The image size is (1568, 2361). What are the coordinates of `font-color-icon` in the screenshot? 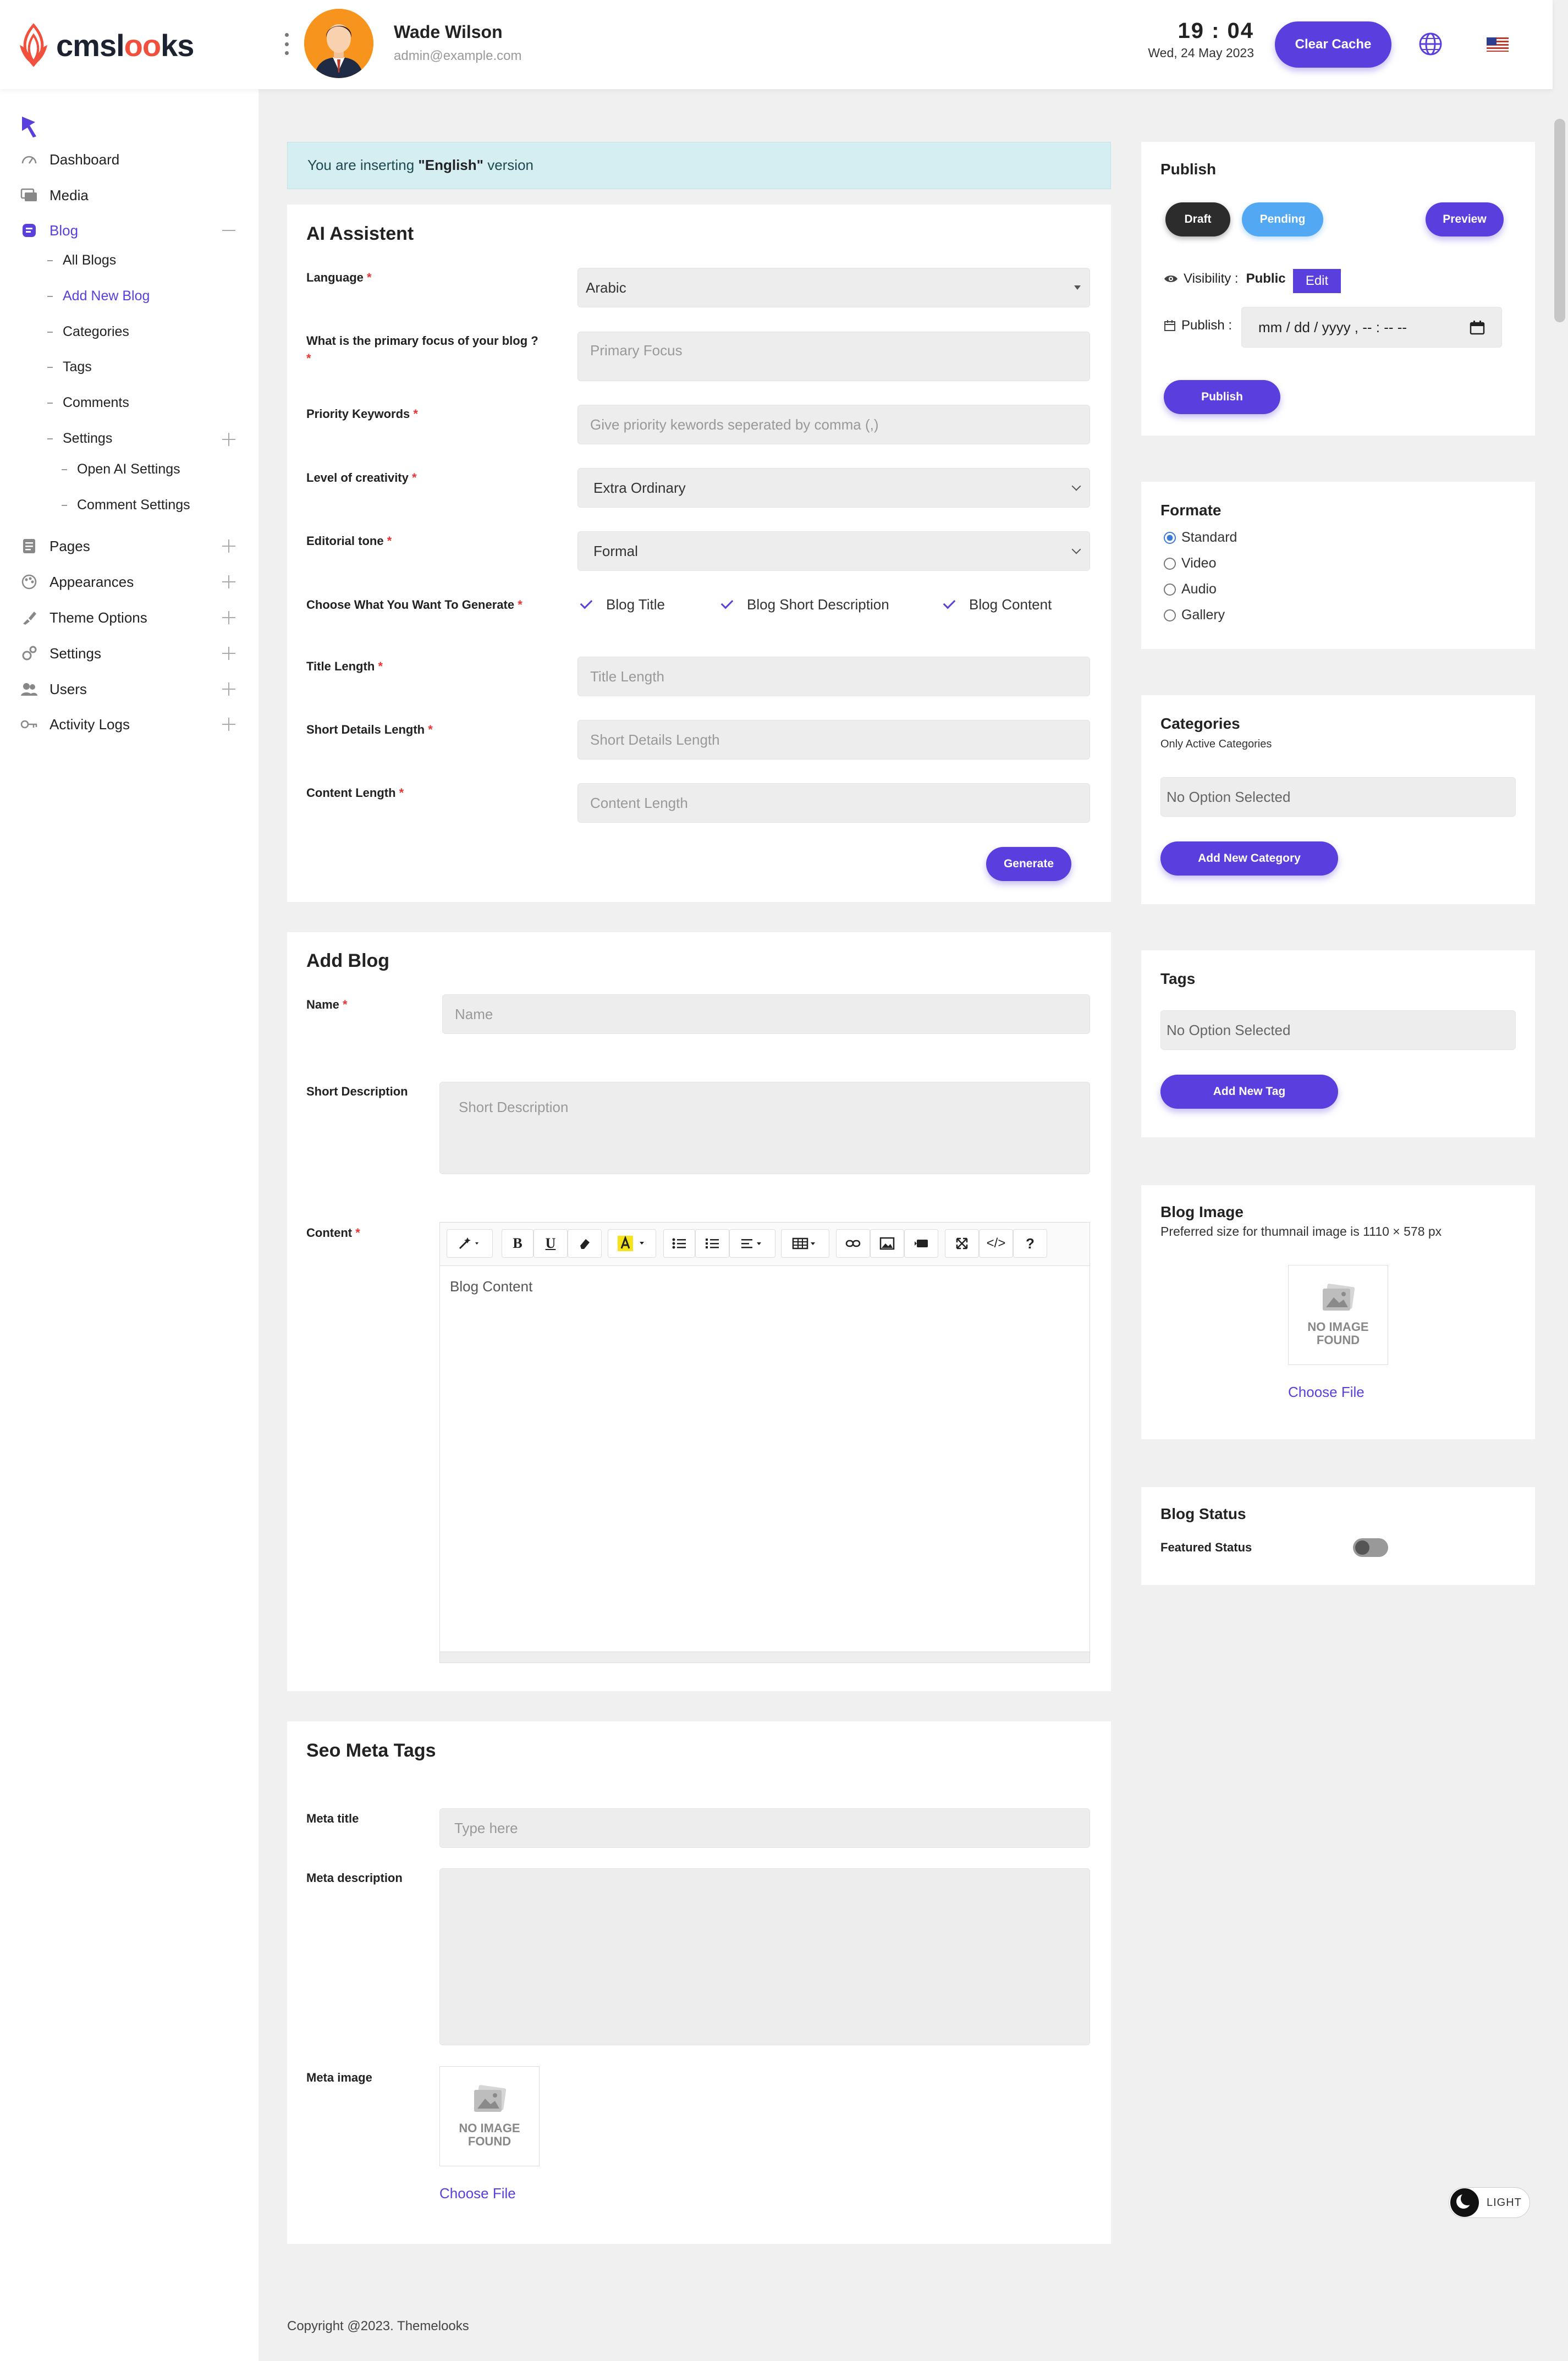 It's located at (632, 1243).